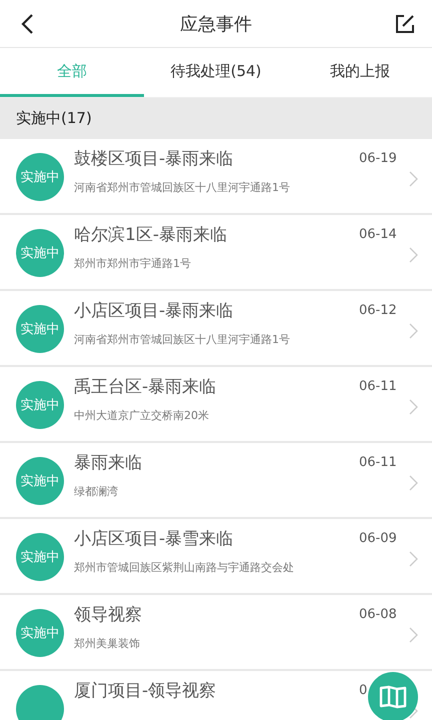  What do you see at coordinates (150, 235) in the screenshot?
I see `event-title: 哈尔滨1区-暴雨来临` at bounding box center [150, 235].